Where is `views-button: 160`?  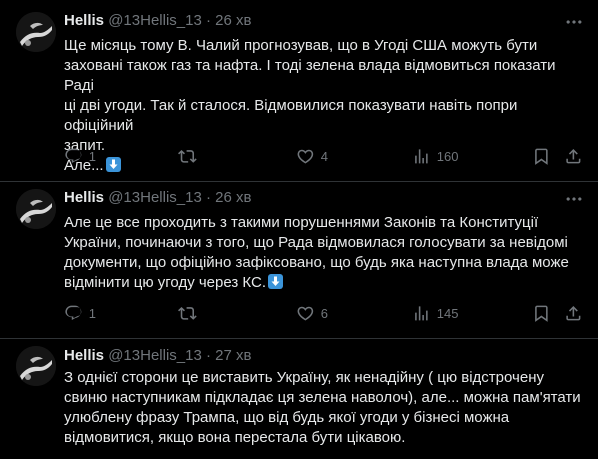
views-button: 160 is located at coordinates (435, 156).